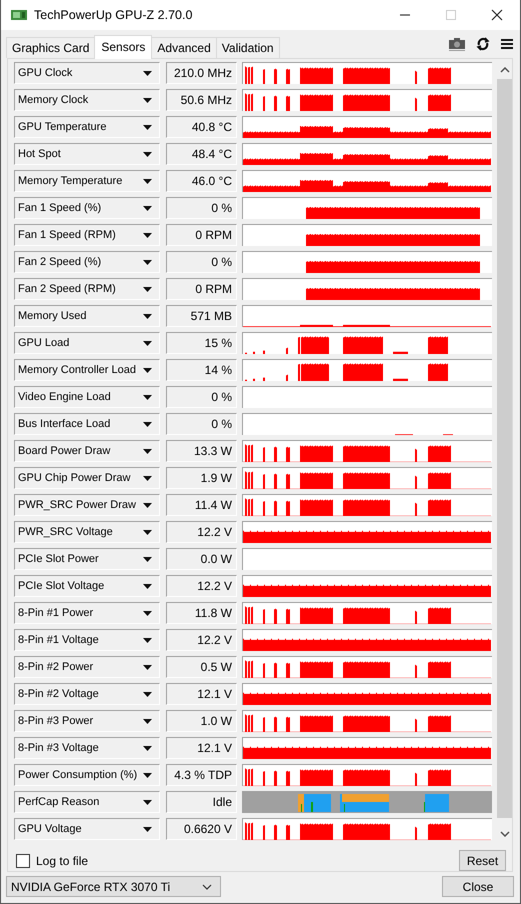 The width and height of the screenshot is (521, 904). What do you see at coordinates (483, 44) in the screenshot?
I see `refresh-icon` at bounding box center [483, 44].